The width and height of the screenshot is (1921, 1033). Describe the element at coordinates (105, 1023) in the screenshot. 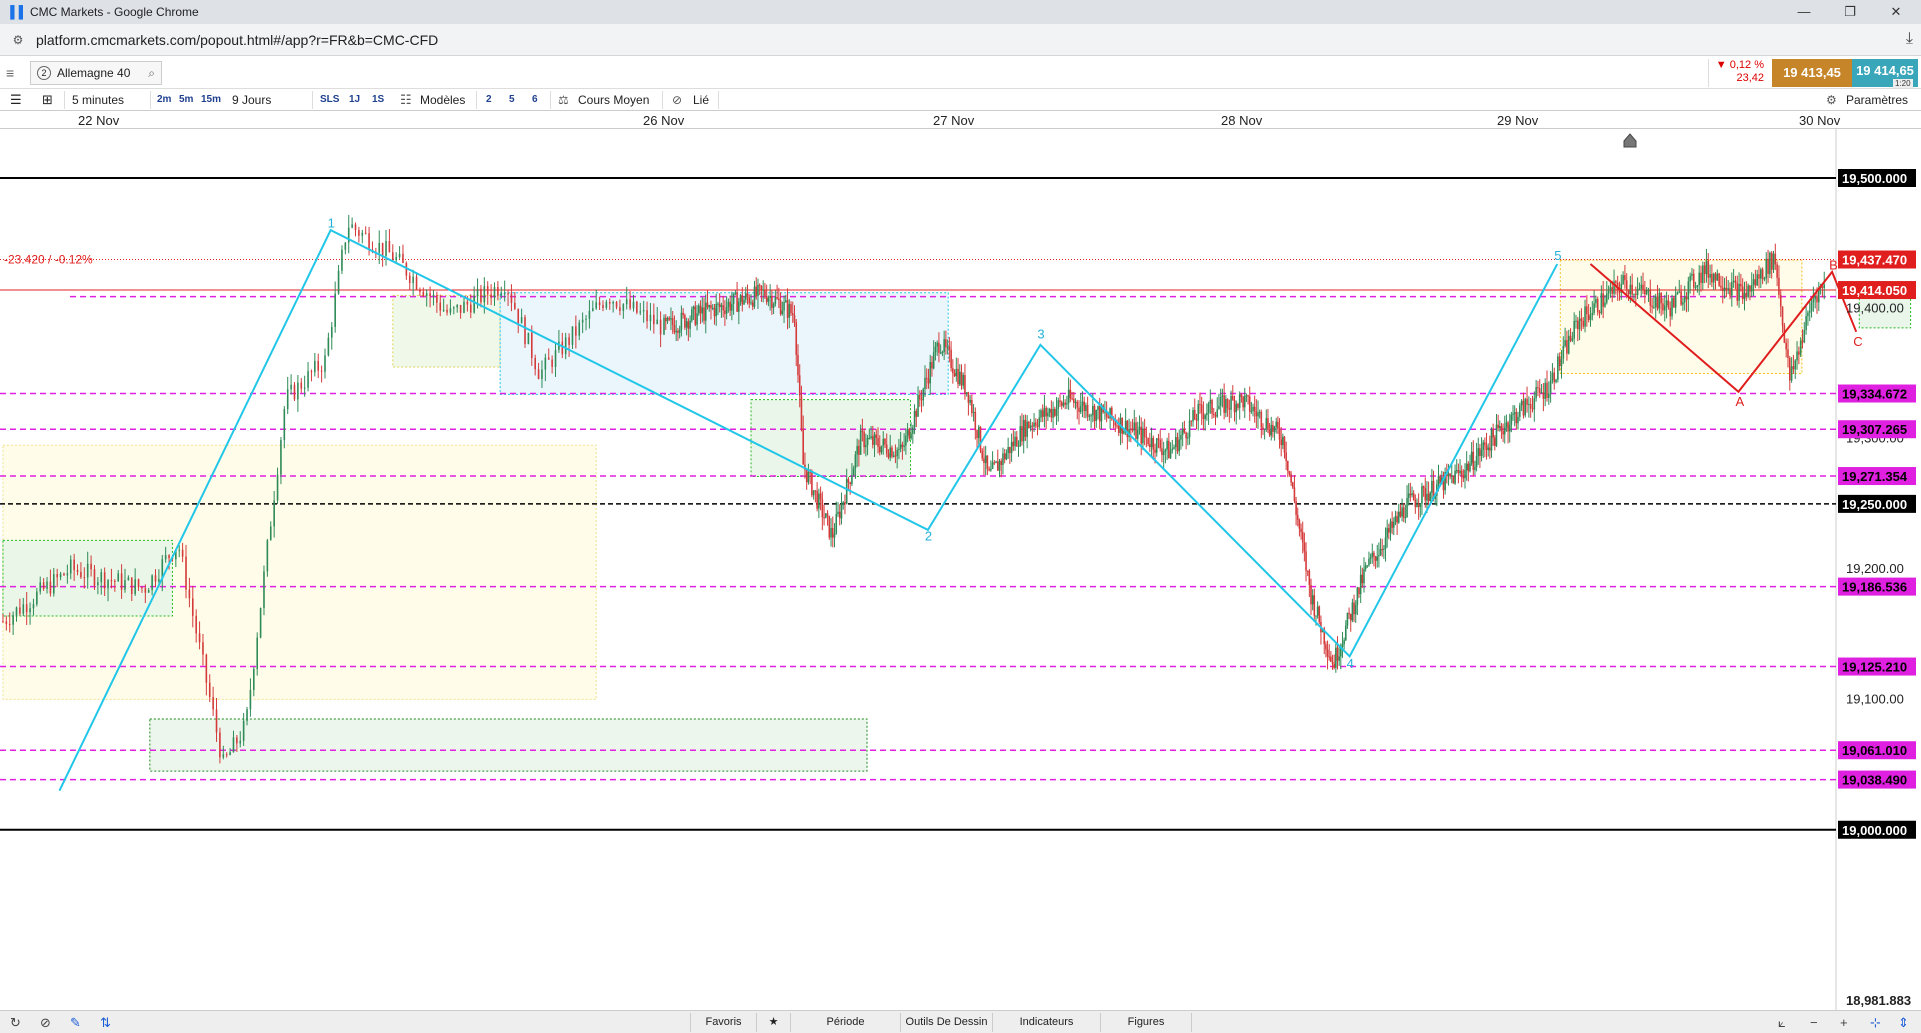

I see `arrows-icon: ⇅` at that location.